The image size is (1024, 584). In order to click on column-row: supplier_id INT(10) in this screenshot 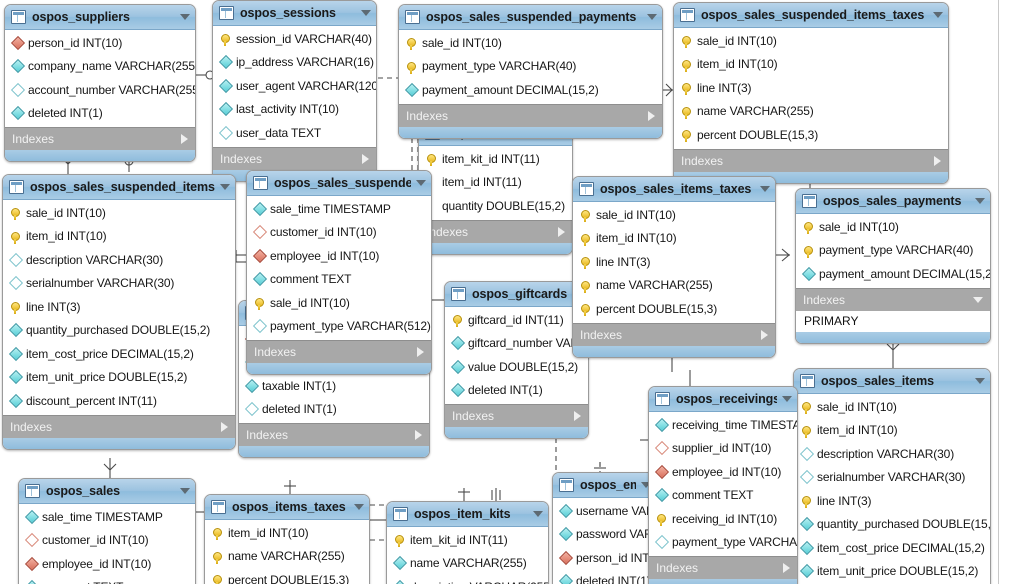, I will do `click(723, 449)`.